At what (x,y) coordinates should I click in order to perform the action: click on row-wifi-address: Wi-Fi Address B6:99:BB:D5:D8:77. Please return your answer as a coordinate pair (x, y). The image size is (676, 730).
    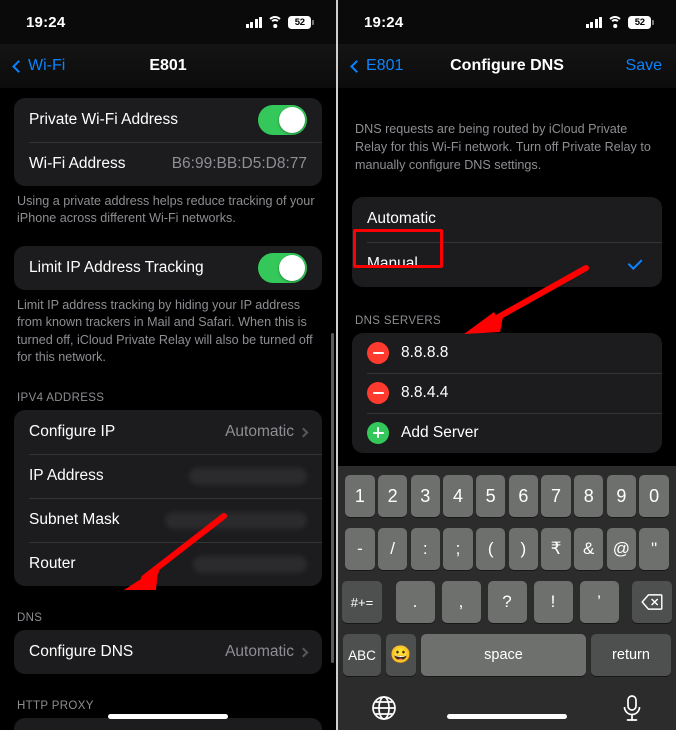
    Looking at the image, I should click on (168, 164).